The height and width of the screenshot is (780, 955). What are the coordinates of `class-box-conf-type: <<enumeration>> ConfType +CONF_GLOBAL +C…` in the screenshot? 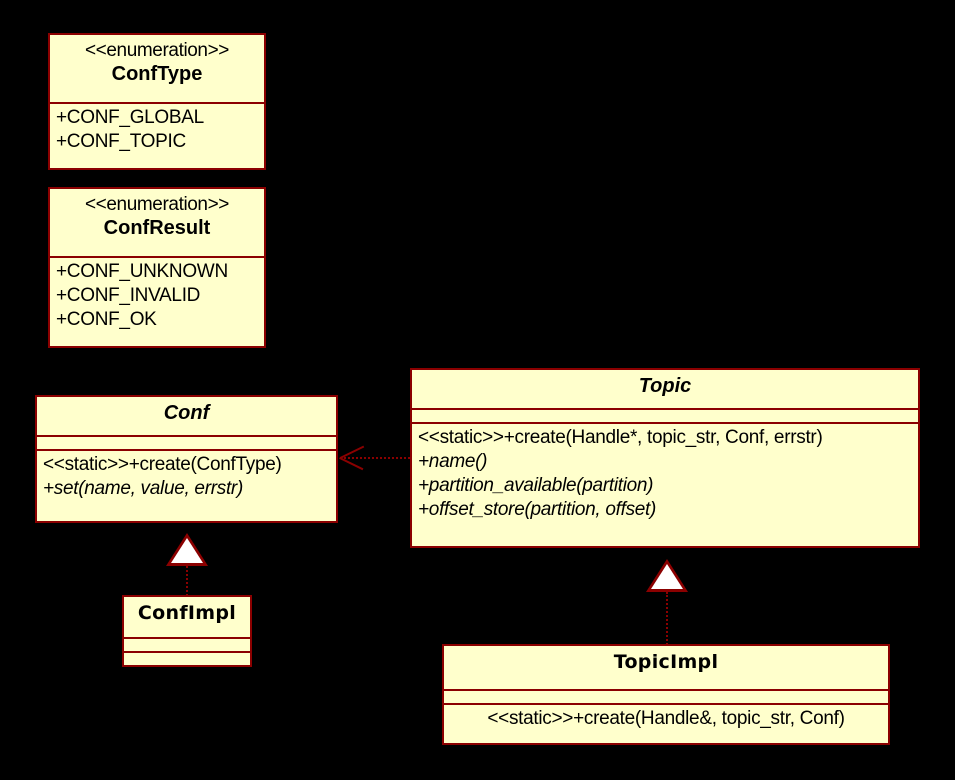 It's located at (157, 101).